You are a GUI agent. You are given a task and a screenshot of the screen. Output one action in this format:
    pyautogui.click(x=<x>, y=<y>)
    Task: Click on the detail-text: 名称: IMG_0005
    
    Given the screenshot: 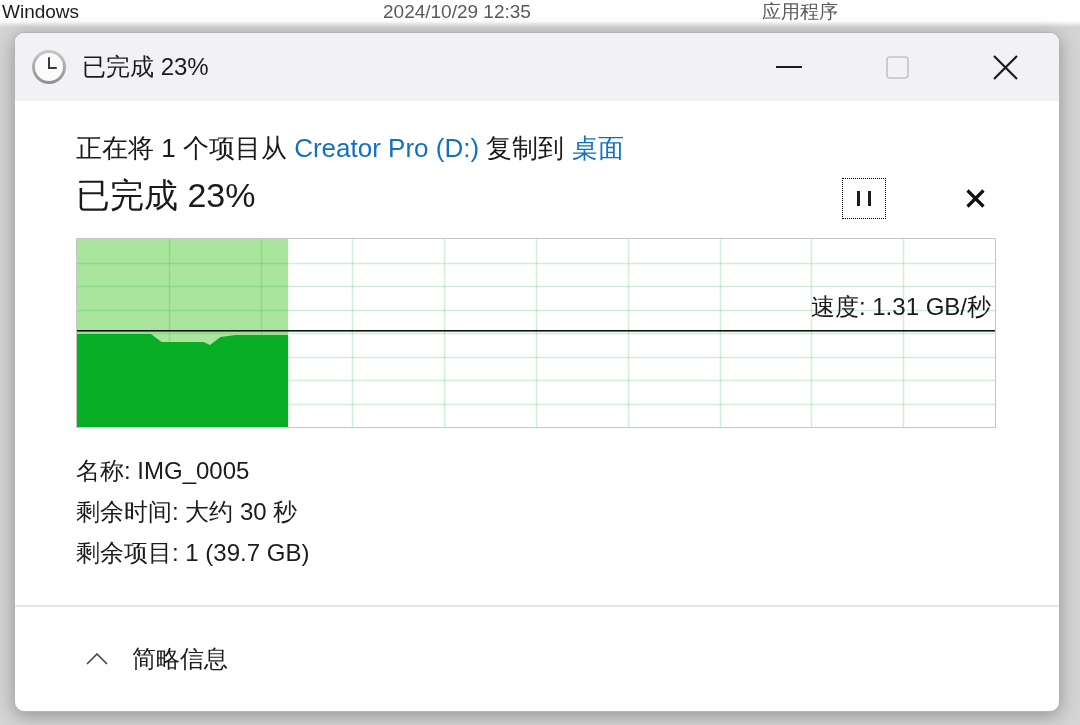 What is the action you would take?
    pyautogui.click(x=163, y=471)
    